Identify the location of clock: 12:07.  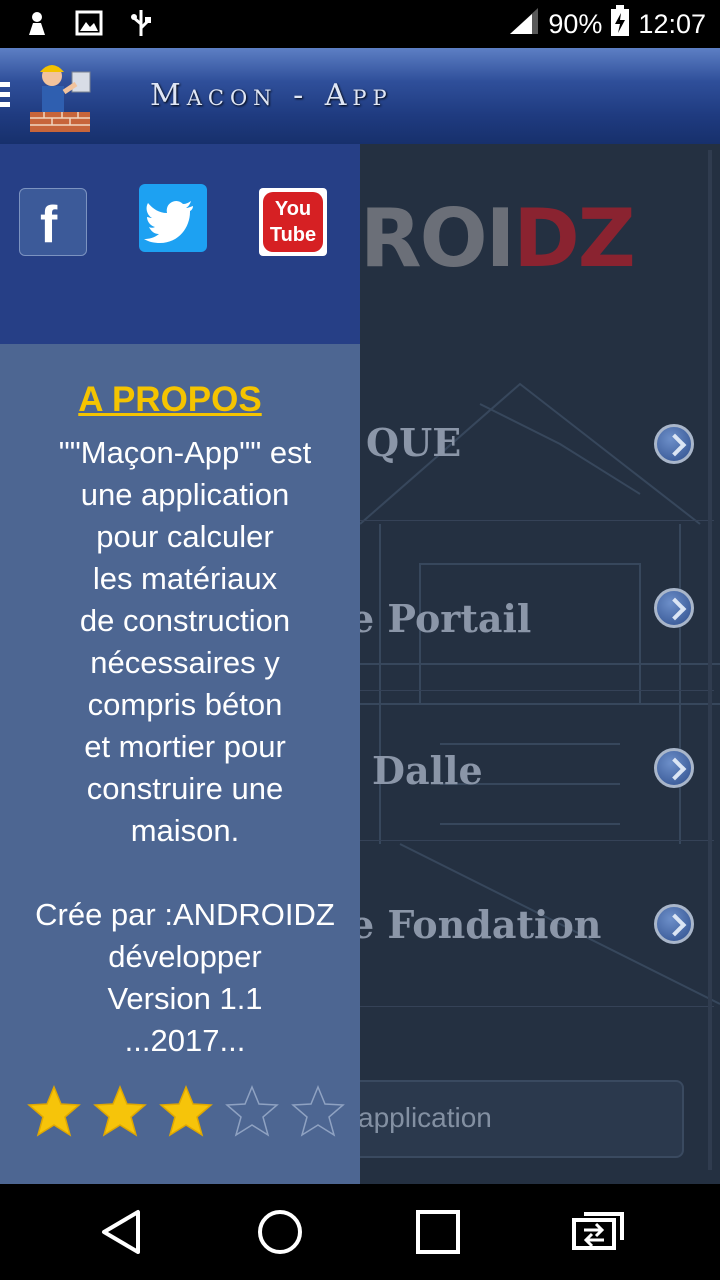
(672, 23).